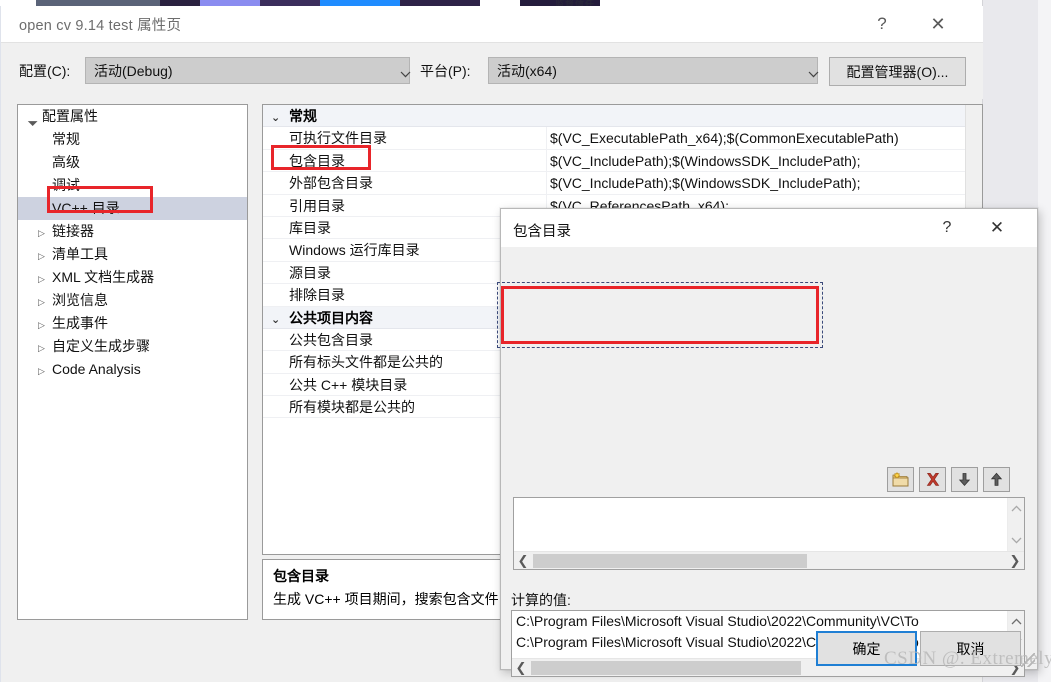 This screenshot has width=1051, height=682. What do you see at coordinates (769, 228) in the screenshot?
I see `dialog-titlebar: 包含目录 ? ✕` at bounding box center [769, 228].